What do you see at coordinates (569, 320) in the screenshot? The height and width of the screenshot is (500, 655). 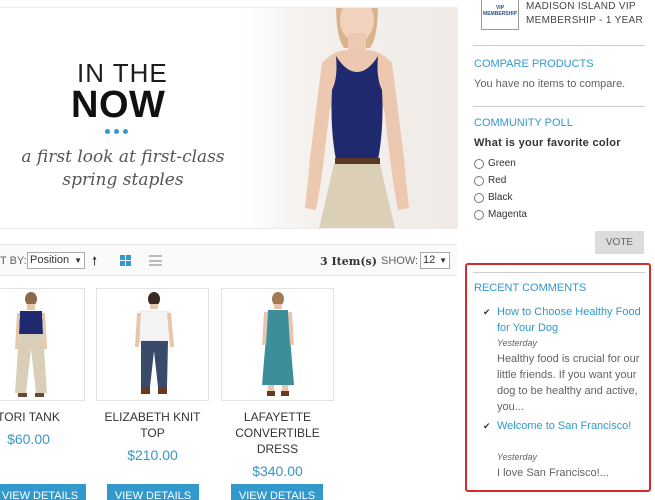 I see `comment-post-link: How to Choose Healthy Food for Your Dog` at bounding box center [569, 320].